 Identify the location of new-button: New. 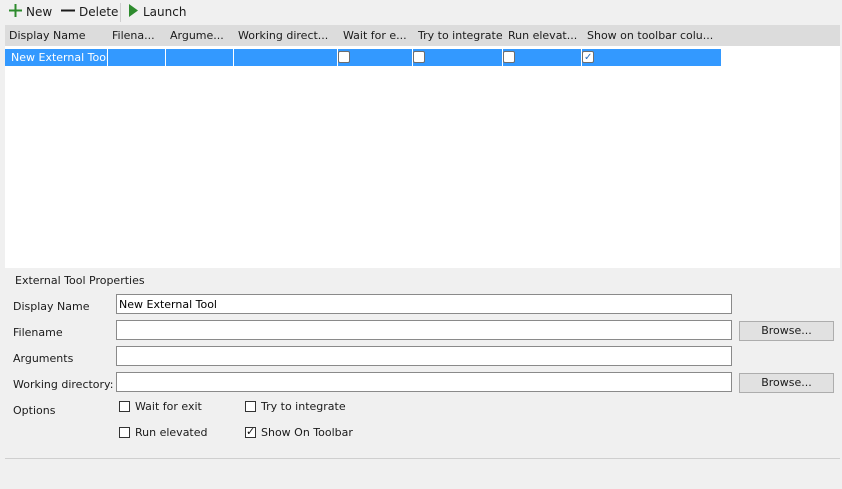
(30, 12).